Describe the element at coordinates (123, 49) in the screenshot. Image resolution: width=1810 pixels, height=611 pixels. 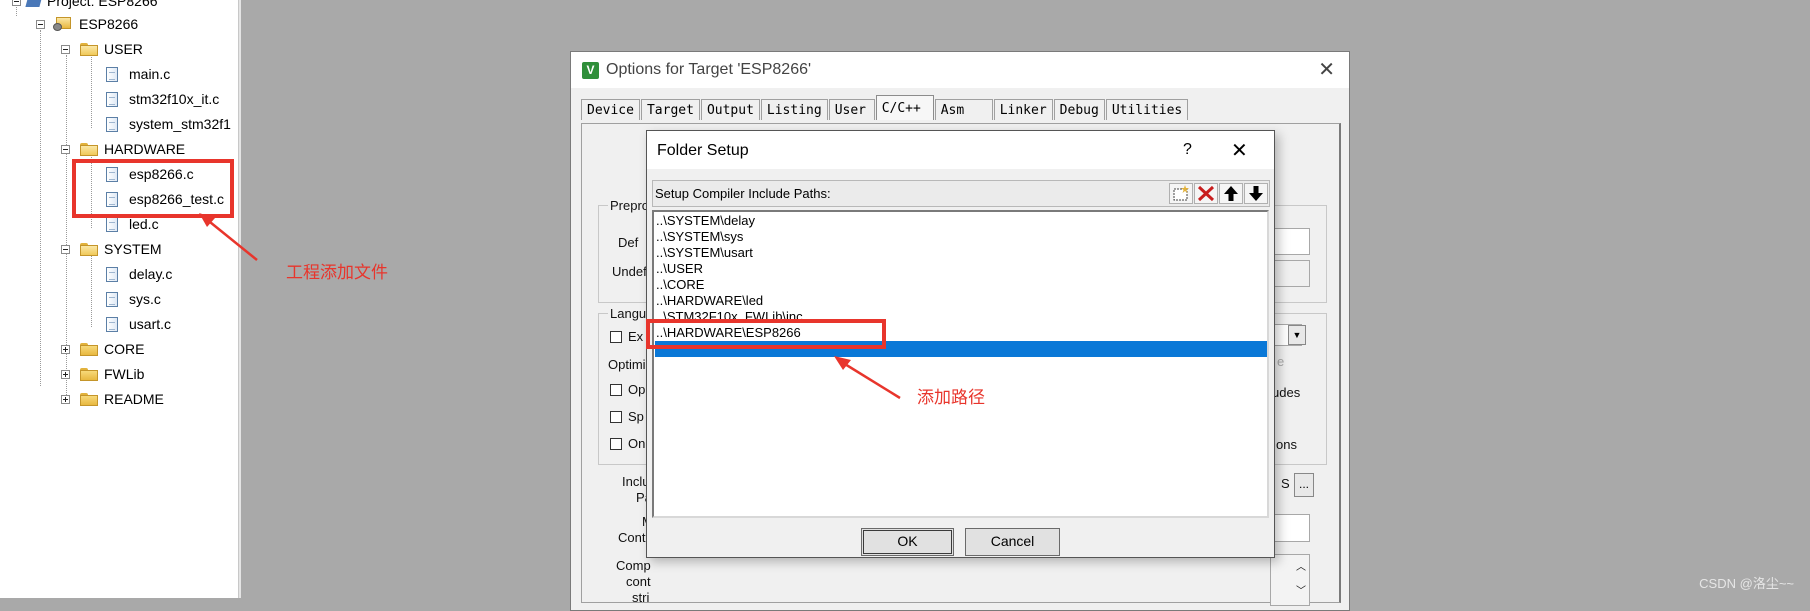
I see `group-label: USER` at that location.